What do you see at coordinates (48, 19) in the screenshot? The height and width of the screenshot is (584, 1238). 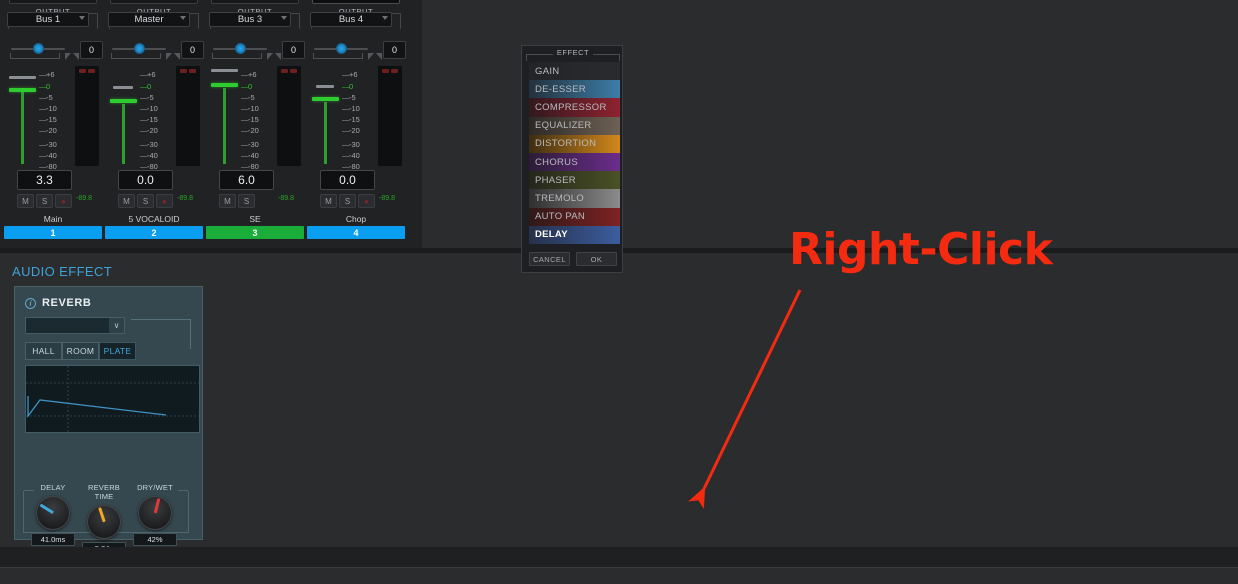 I see `output-select: Bus 1` at bounding box center [48, 19].